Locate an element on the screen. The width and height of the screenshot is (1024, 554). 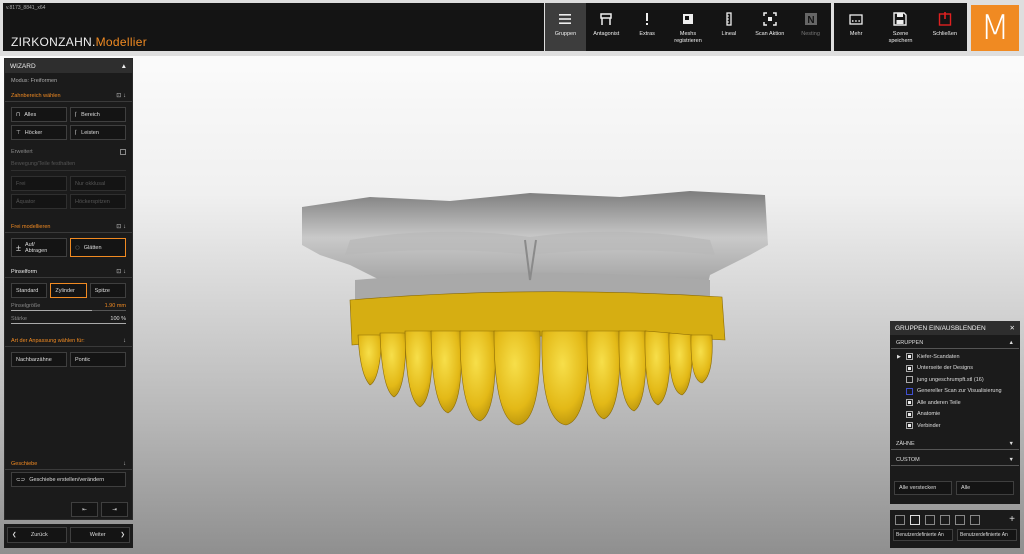
schliessen-button: Schließen is located at coordinates (945, 27).